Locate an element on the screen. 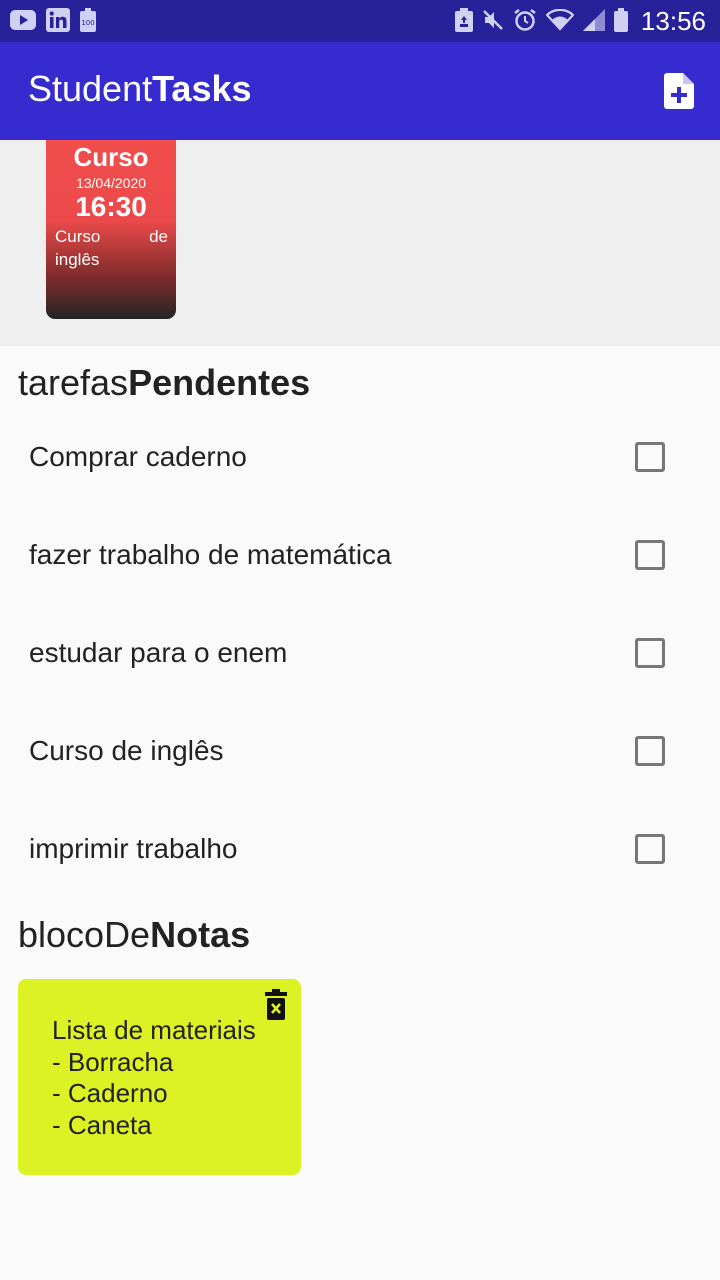 This screenshot has width=720, height=1280. tasks-section-title: tarefasPendentes is located at coordinates (164, 383).